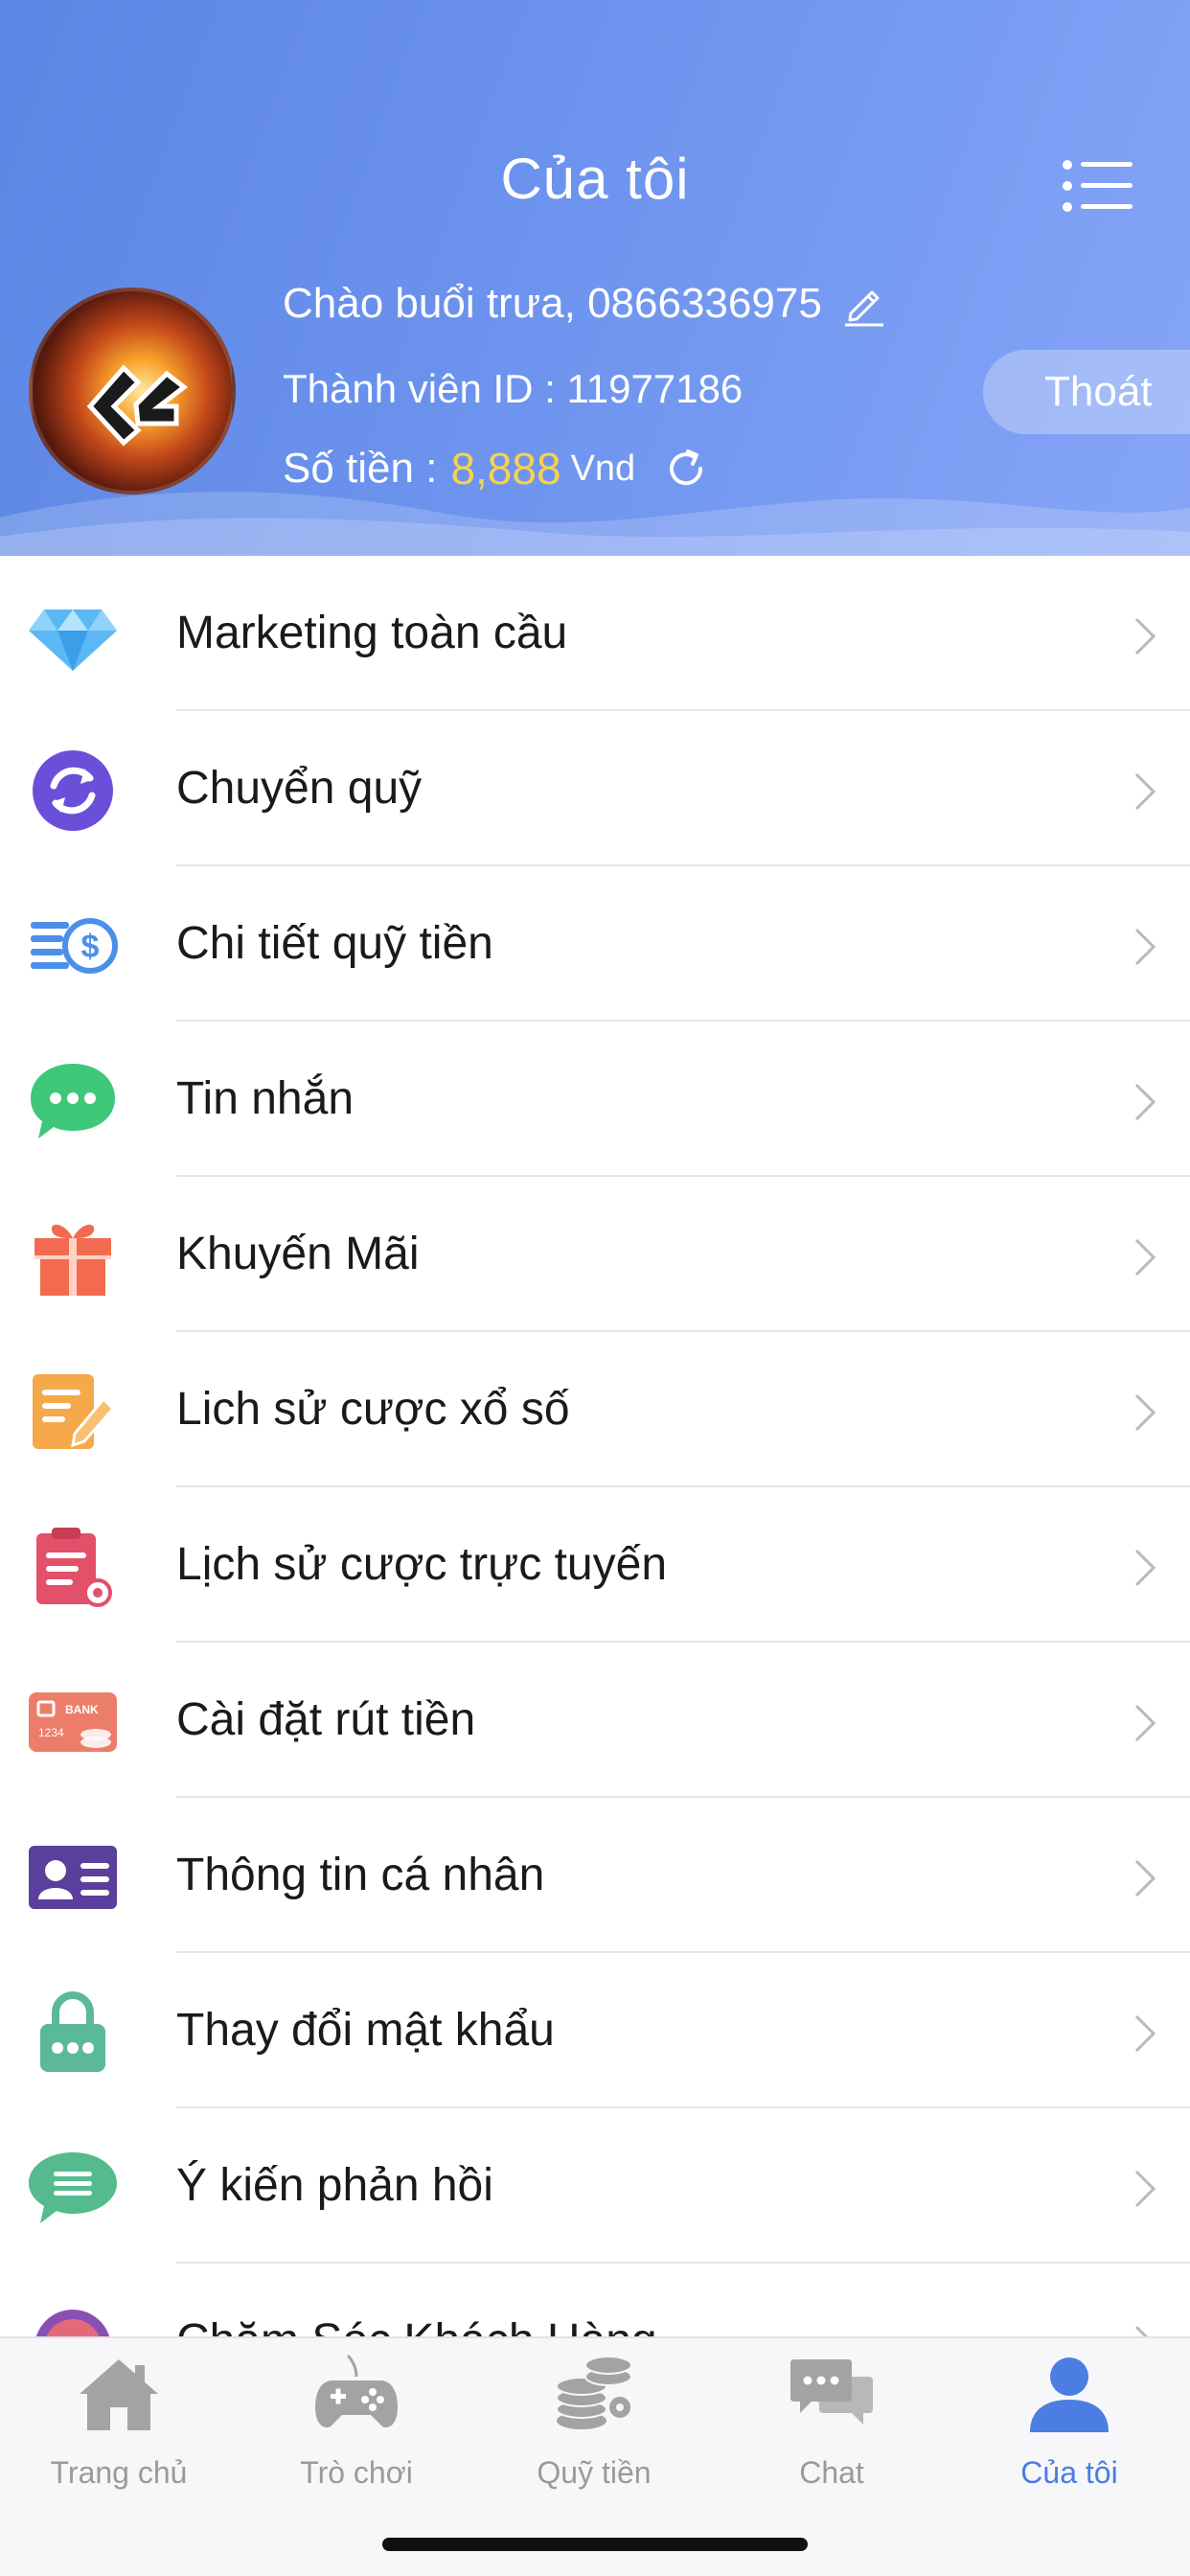 This screenshot has width=1190, height=2576. What do you see at coordinates (51, 1732) in the screenshot?
I see `svg-text: 1234` at bounding box center [51, 1732].